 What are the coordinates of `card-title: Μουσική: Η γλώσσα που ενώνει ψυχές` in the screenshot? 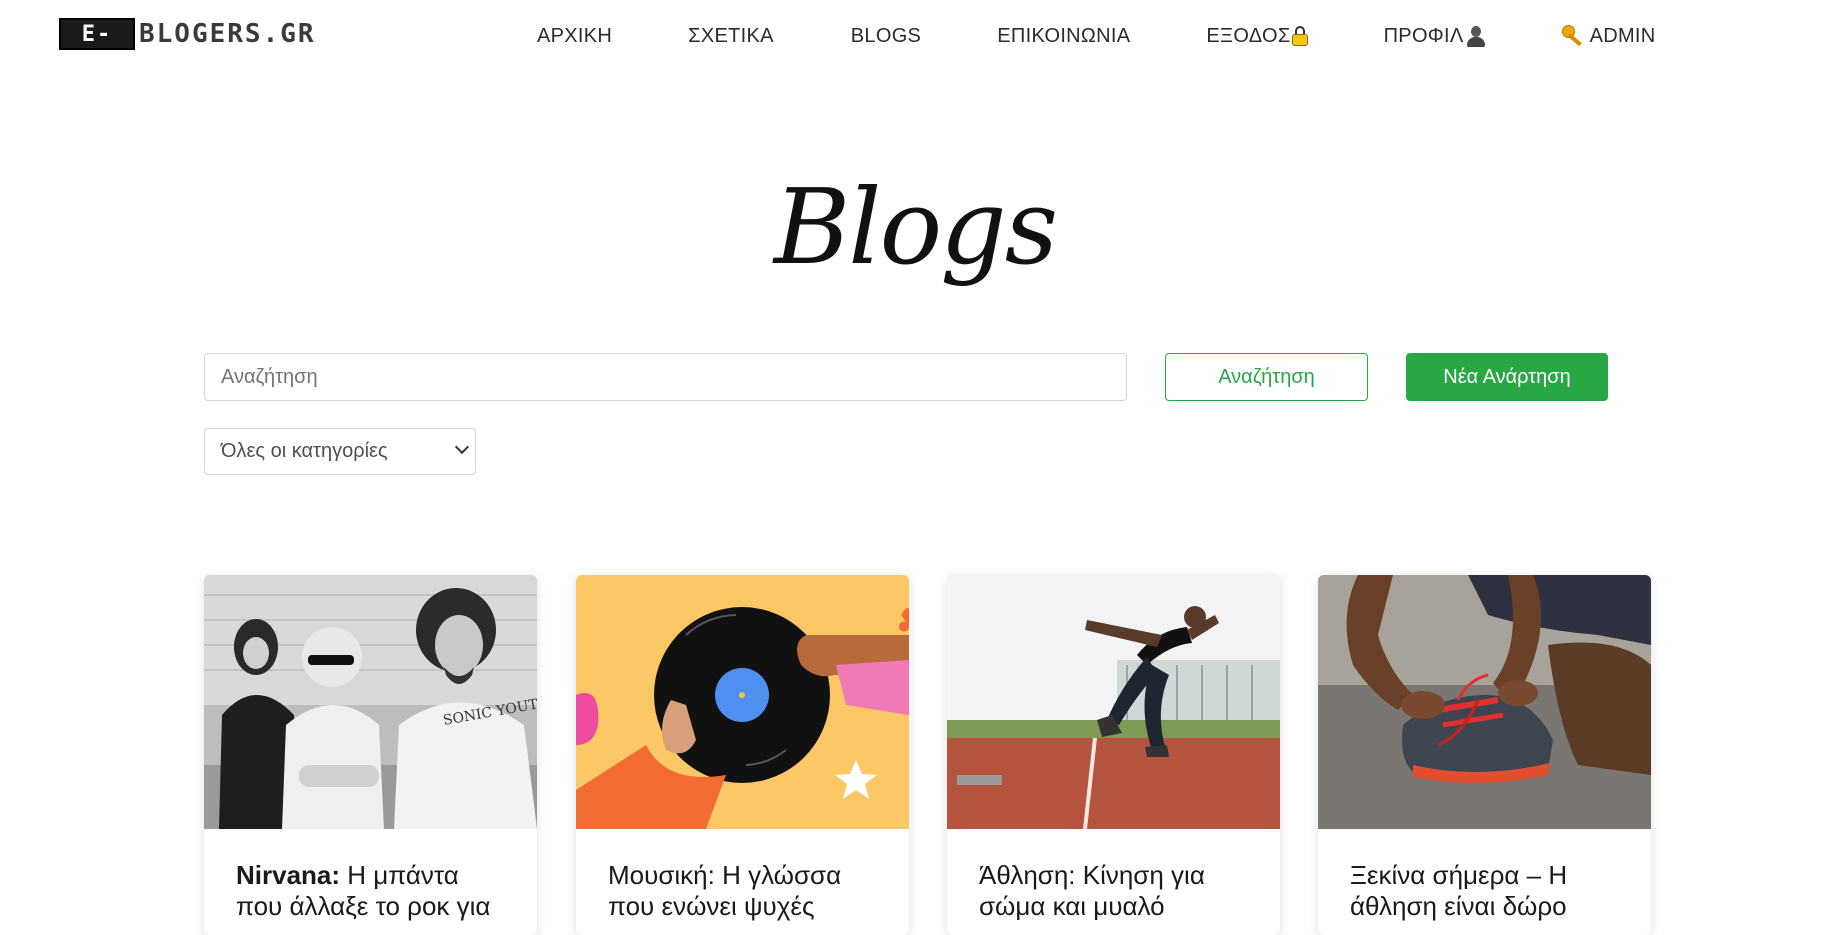 It's located at (742, 875).